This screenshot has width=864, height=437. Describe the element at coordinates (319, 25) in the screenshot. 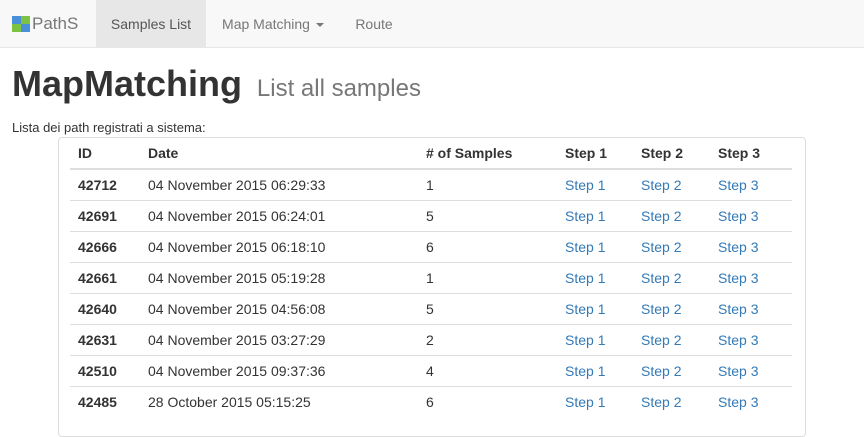

I see `caret-down-icon` at that location.